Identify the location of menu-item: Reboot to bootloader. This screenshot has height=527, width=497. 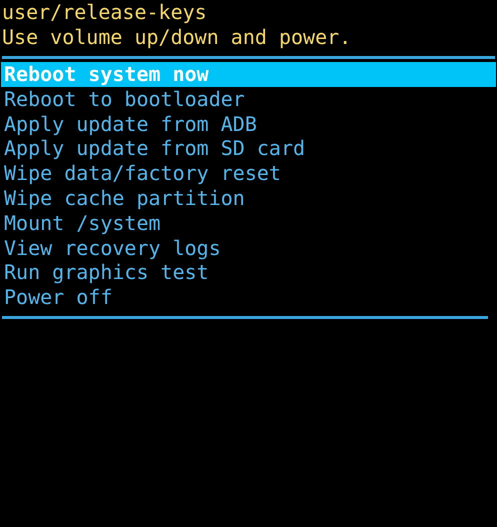
(248, 99).